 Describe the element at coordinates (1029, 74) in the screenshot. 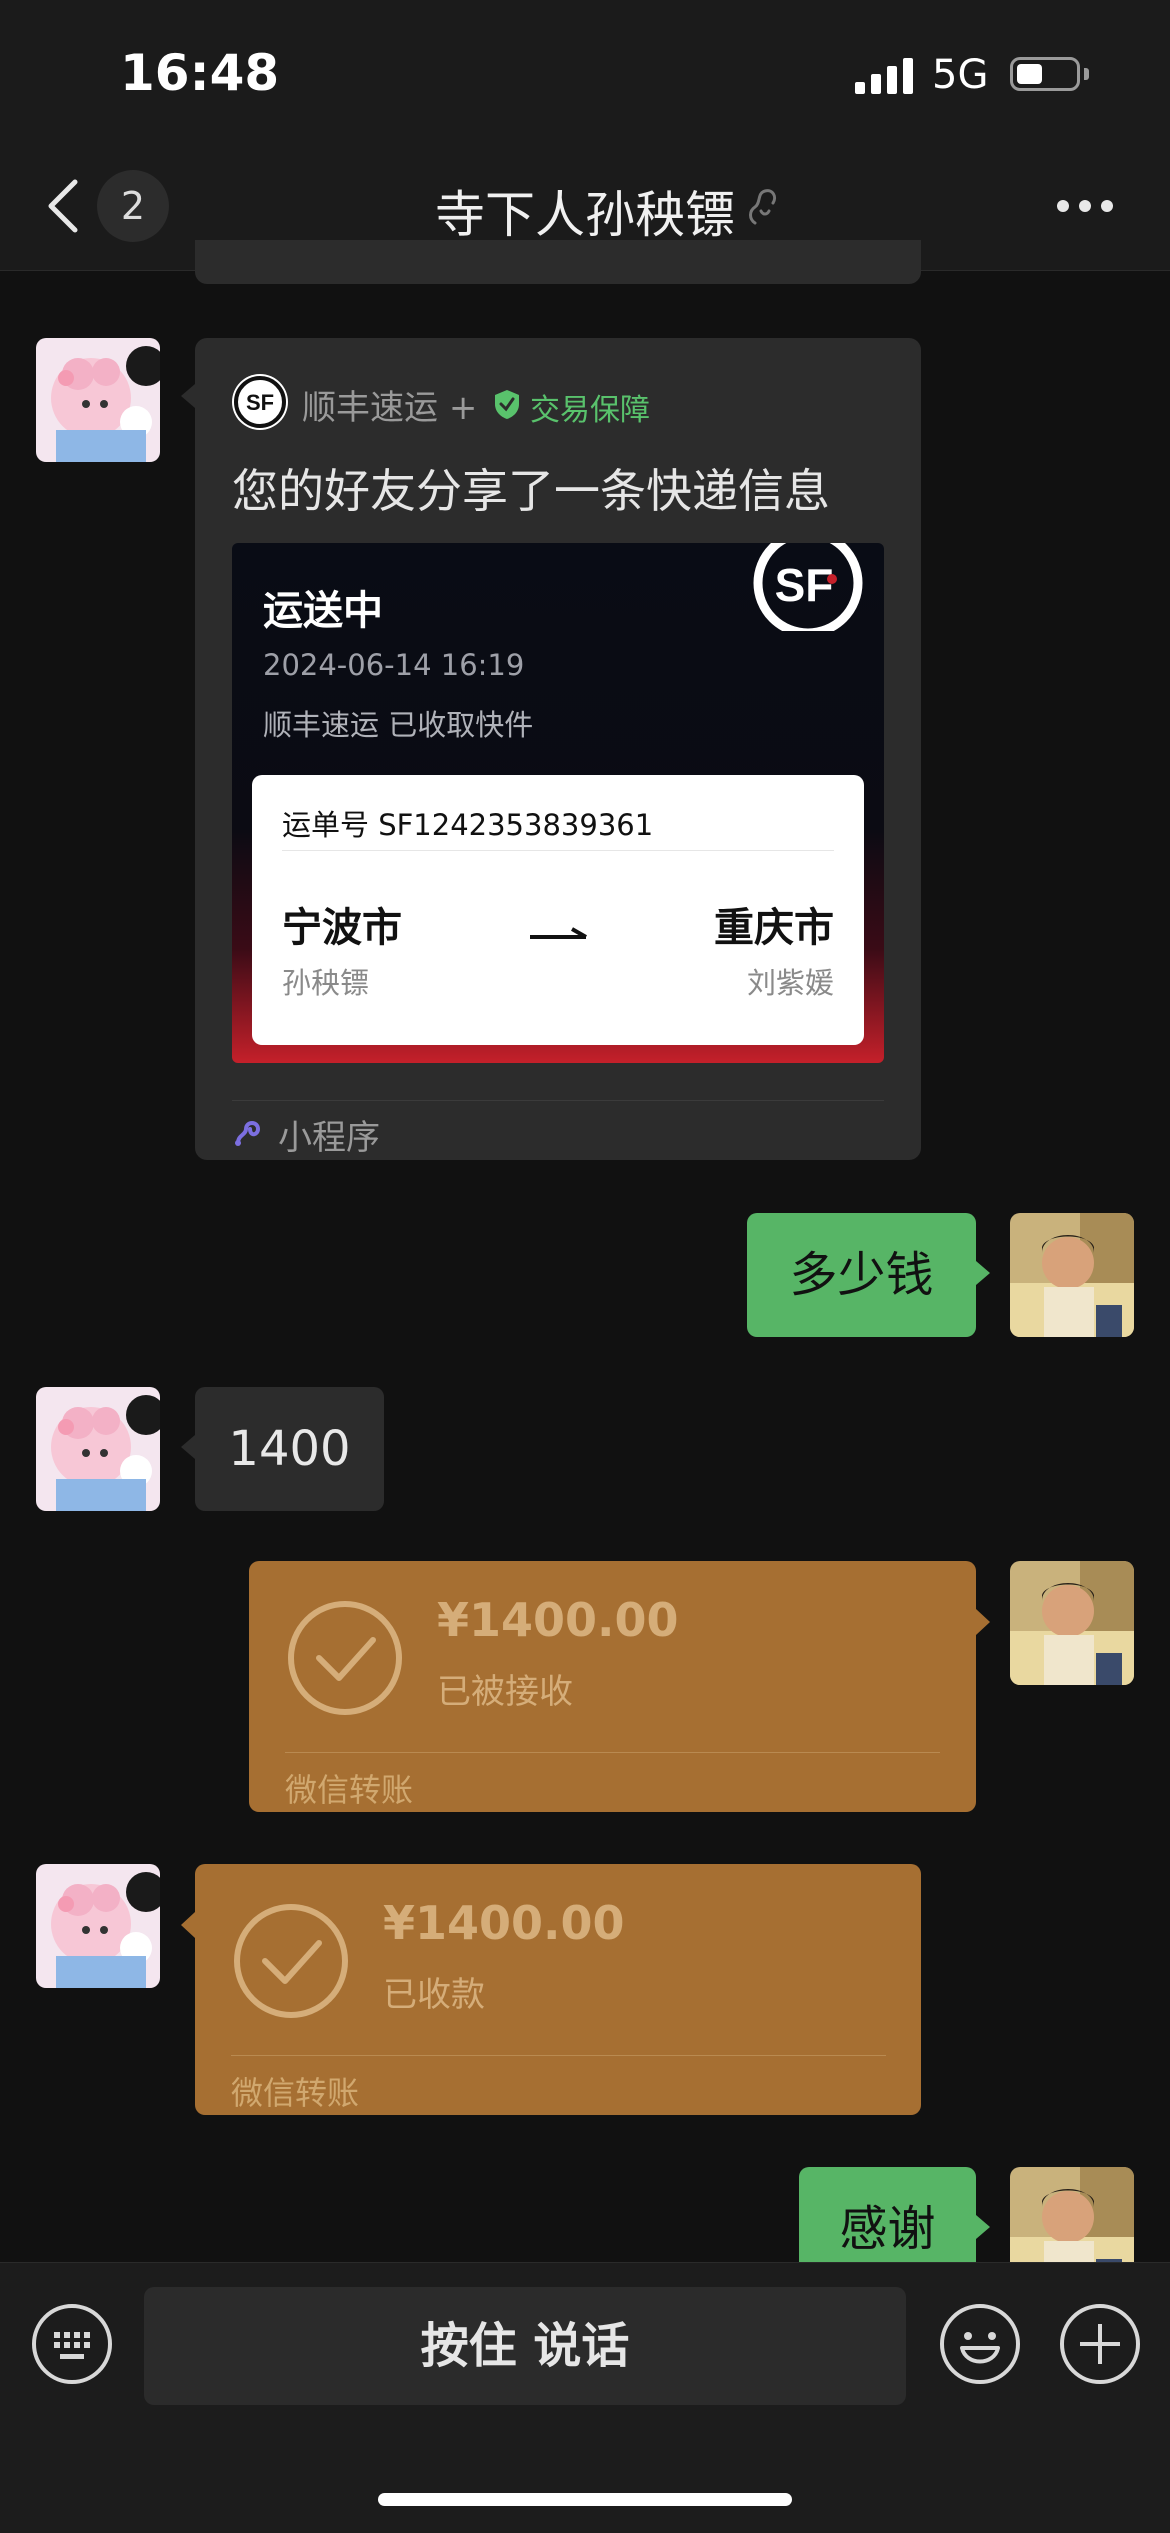

I see `battery-level` at that location.